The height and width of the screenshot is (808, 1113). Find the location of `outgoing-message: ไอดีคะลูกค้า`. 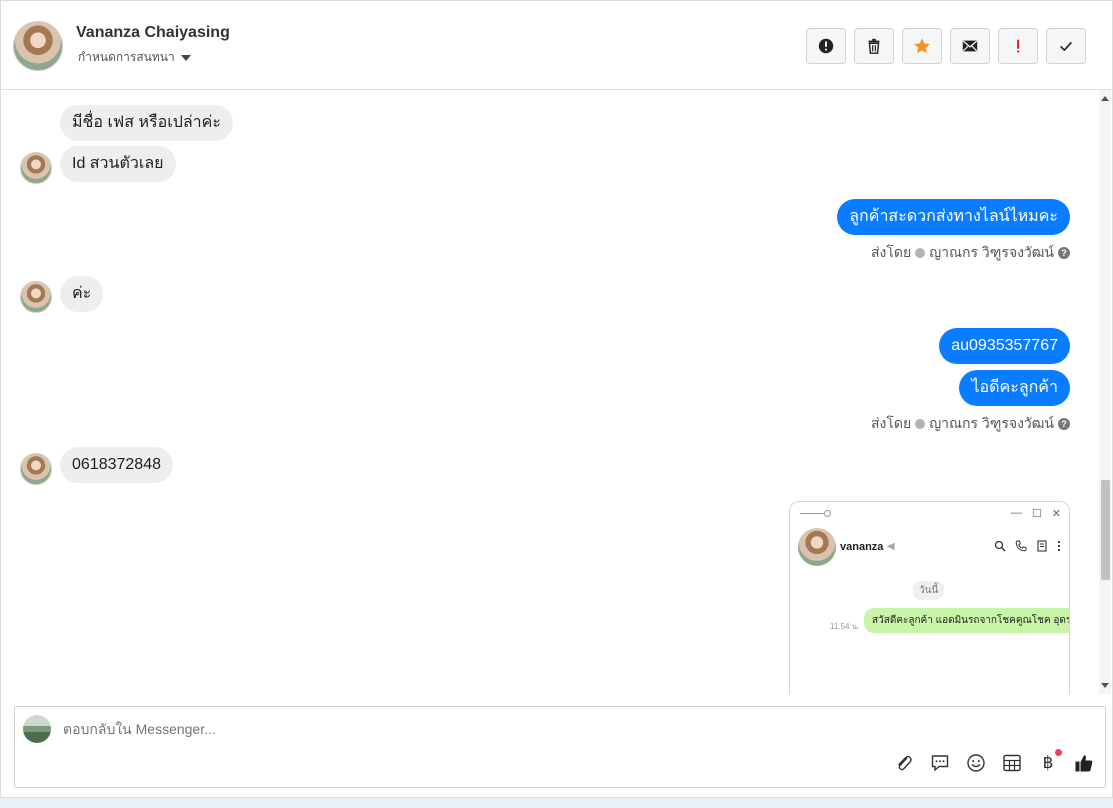

outgoing-message: ไอดีคะลูกค้า is located at coordinates (1014, 388).